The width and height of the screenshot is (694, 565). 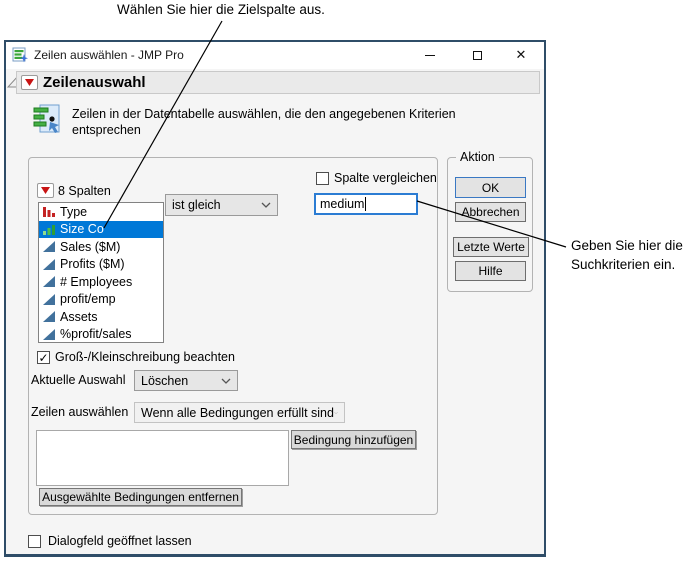 What do you see at coordinates (145, 357) in the screenshot?
I see `case-sensitive-label: Groß-/Kleinschreibung beachten` at bounding box center [145, 357].